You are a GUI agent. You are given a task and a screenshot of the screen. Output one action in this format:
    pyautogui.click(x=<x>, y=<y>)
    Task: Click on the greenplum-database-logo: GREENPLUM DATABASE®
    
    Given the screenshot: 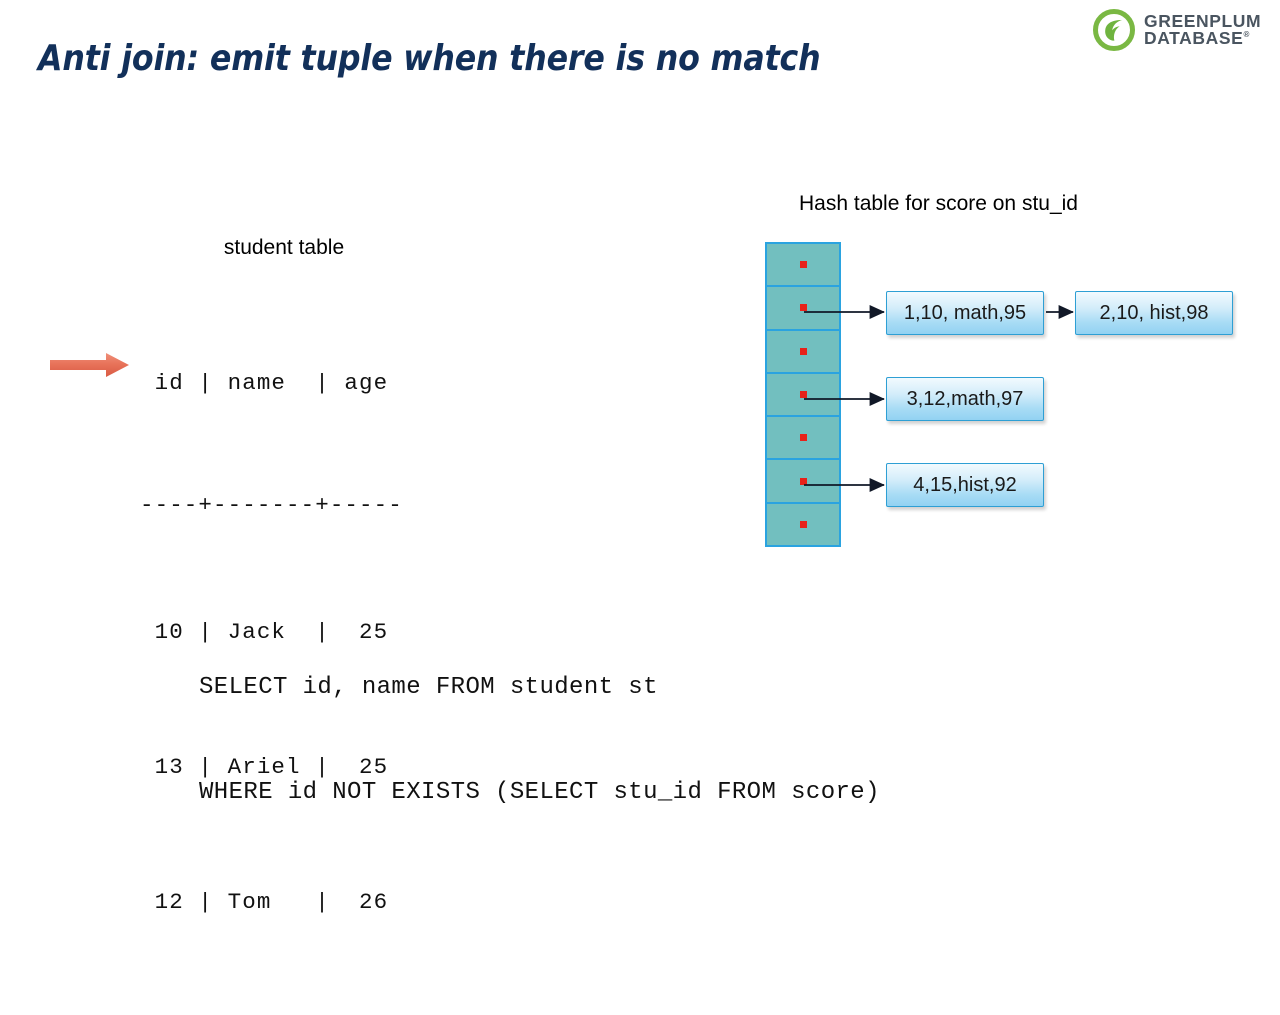 What is the action you would take?
    pyautogui.click(x=1184, y=30)
    